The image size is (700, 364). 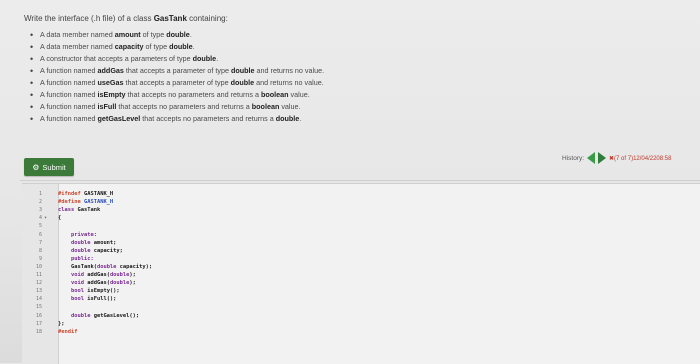 I want to click on code-line: 5, so click(x=361, y=226).